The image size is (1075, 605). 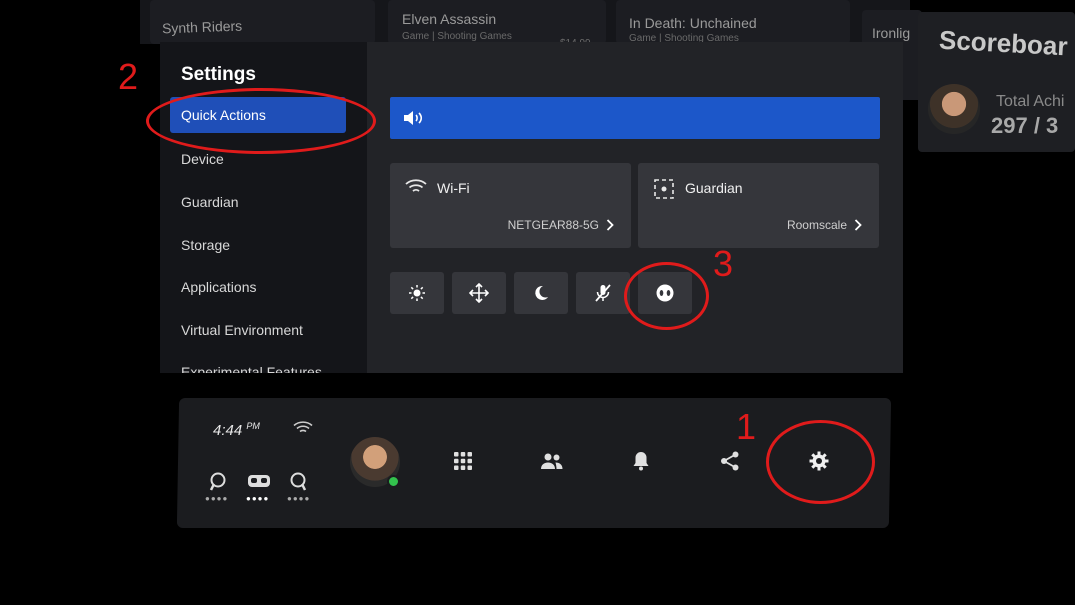 What do you see at coordinates (635, 118) in the screenshot?
I see `volume-slider` at bounding box center [635, 118].